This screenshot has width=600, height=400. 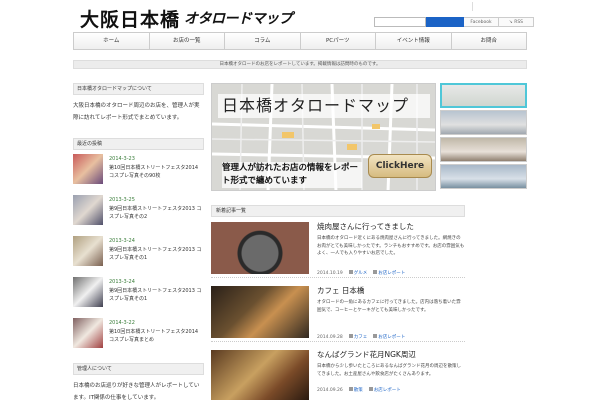 I want to click on notice-bar: 日本橋オタロードのお店をレポートしています。掲載情報は訪問時のものです。, so click(x=300, y=64).